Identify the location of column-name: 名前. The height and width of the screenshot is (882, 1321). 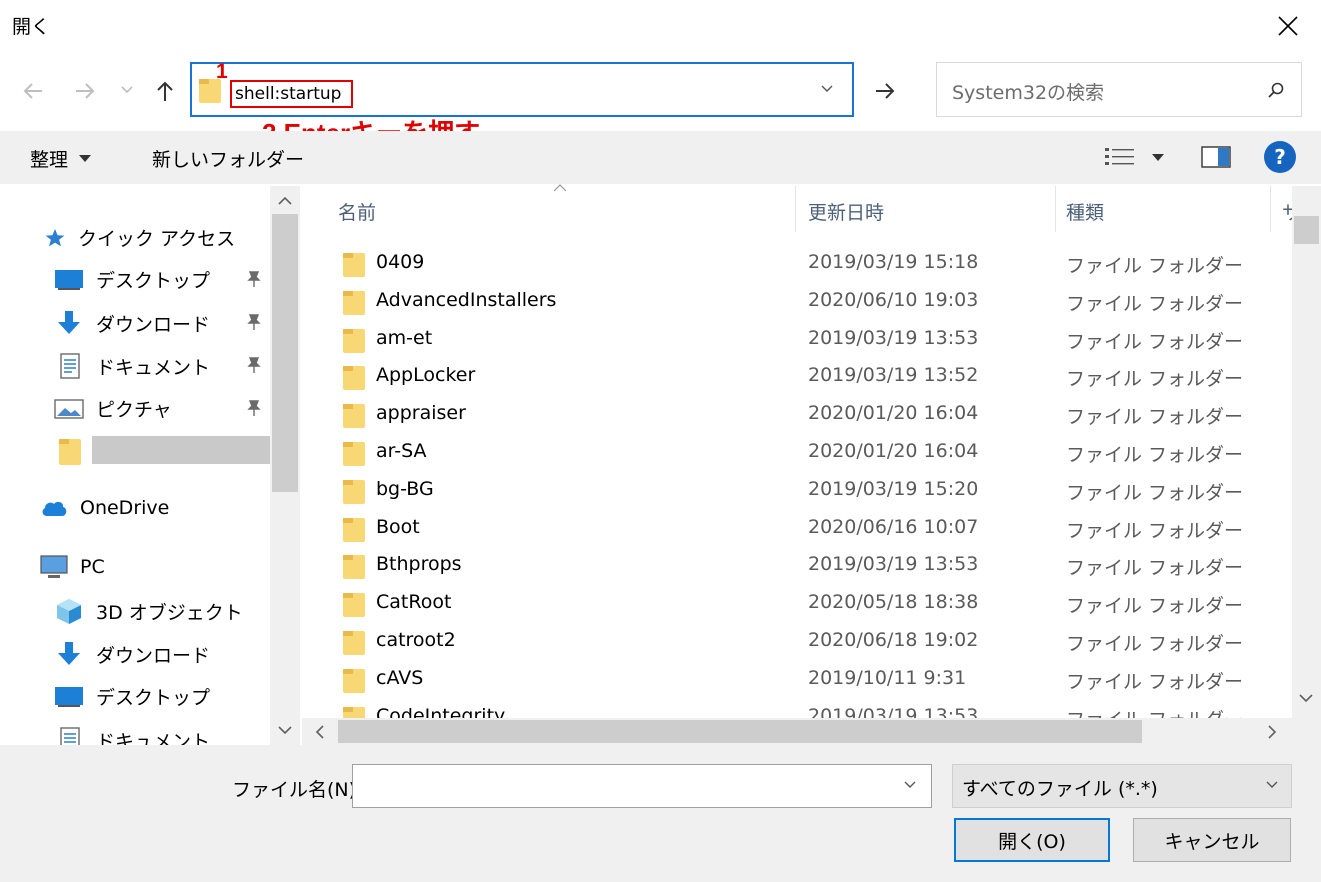
(357, 211).